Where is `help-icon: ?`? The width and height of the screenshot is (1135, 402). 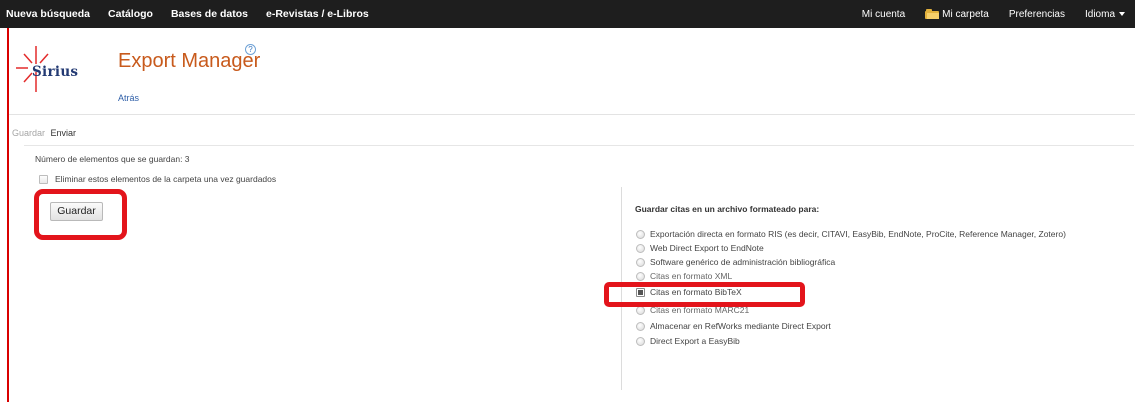
help-icon: ? is located at coordinates (250, 49).